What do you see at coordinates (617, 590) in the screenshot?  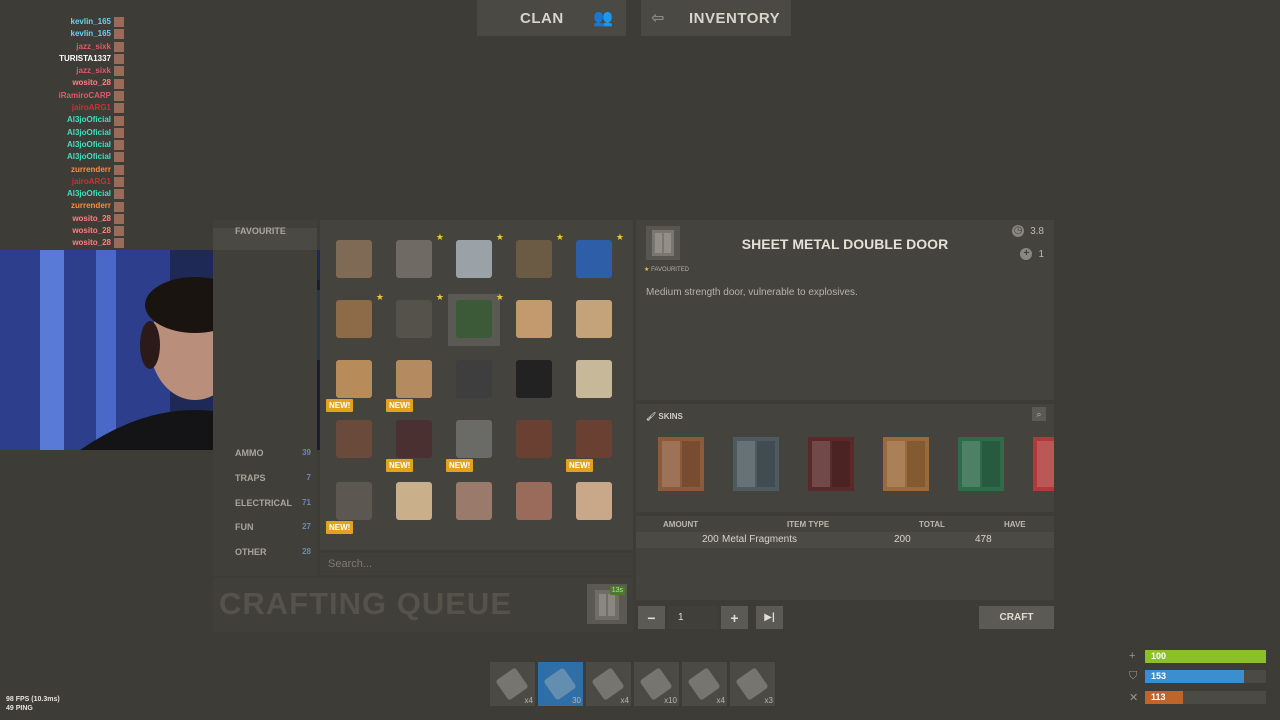 I see `queue-time-badge: 13s` at bounding box center [617, 590].